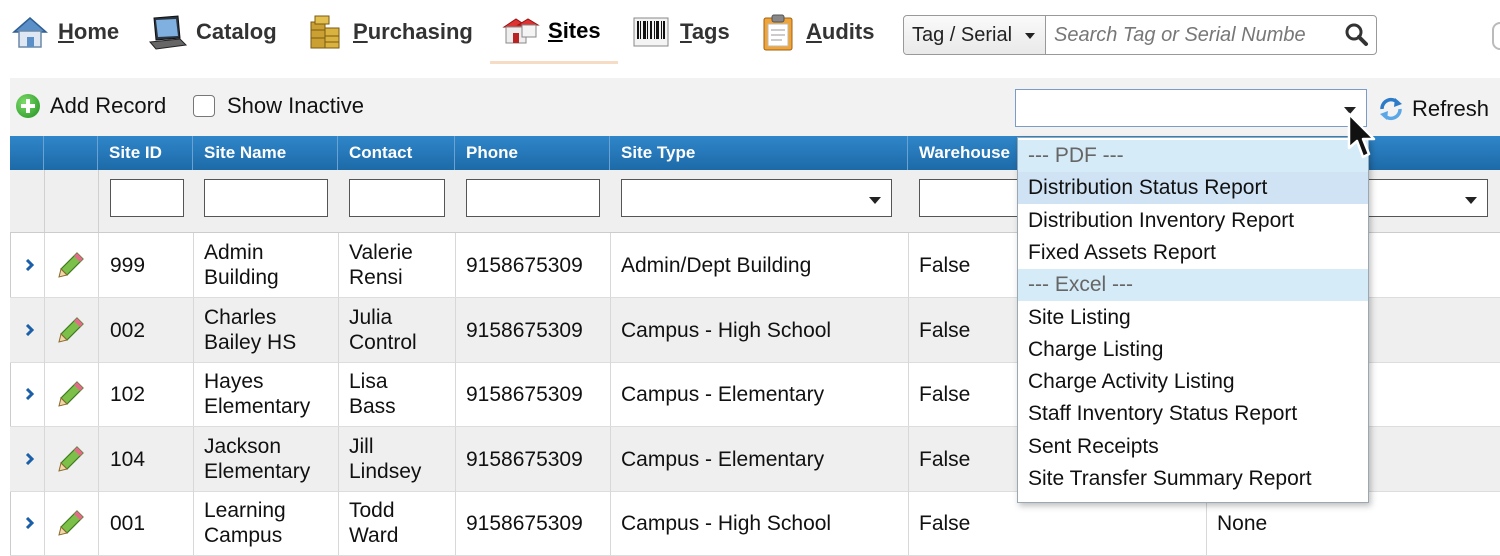  What do you see at coordinates (389, 32) in the screenshot?
I see `nav-purchasing: Purchasing` at bounding box center [389, 32].